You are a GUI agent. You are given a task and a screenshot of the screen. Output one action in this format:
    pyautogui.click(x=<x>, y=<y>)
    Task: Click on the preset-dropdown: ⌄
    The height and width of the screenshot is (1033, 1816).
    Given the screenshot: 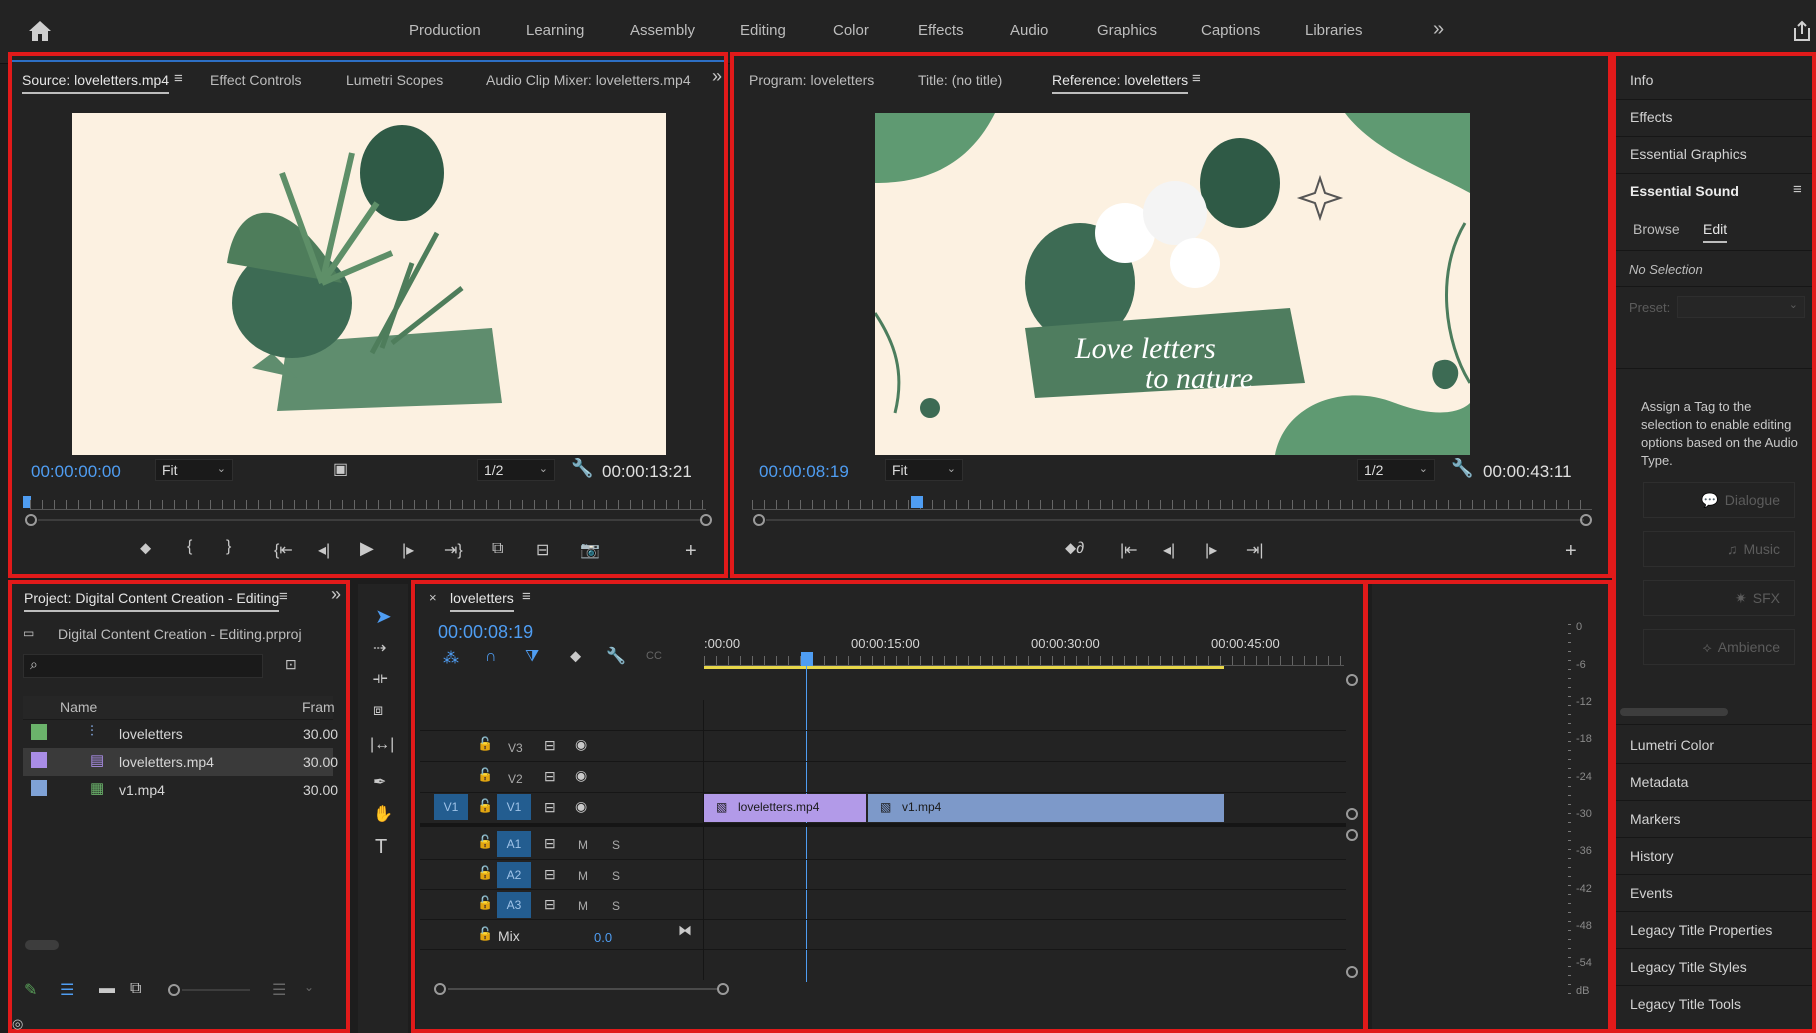 What is the action you would take?
    pyautogui.click(x=1741, y=307)
    